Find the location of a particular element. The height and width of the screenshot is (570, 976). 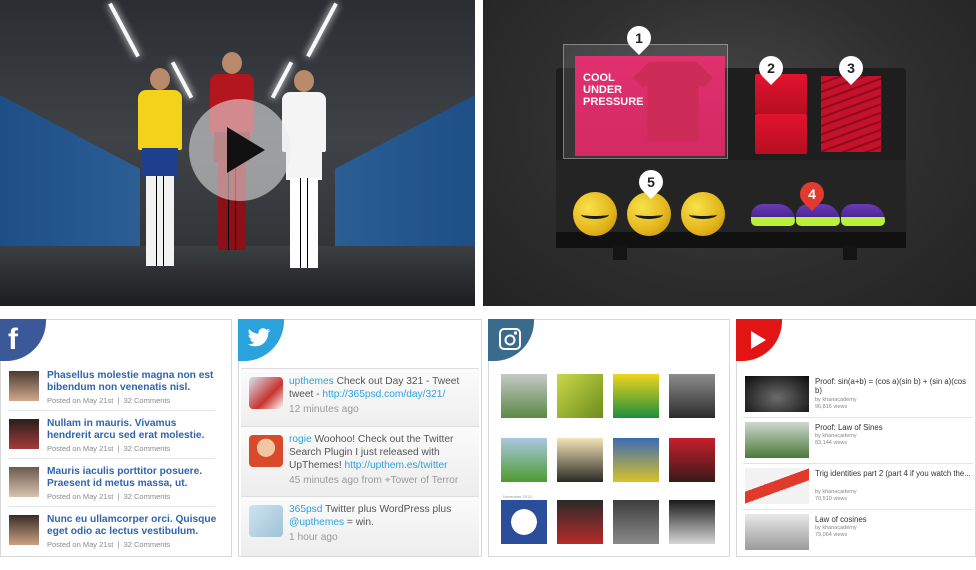

hotspot-pin-3: 3 is located at coordinates (851, 68).